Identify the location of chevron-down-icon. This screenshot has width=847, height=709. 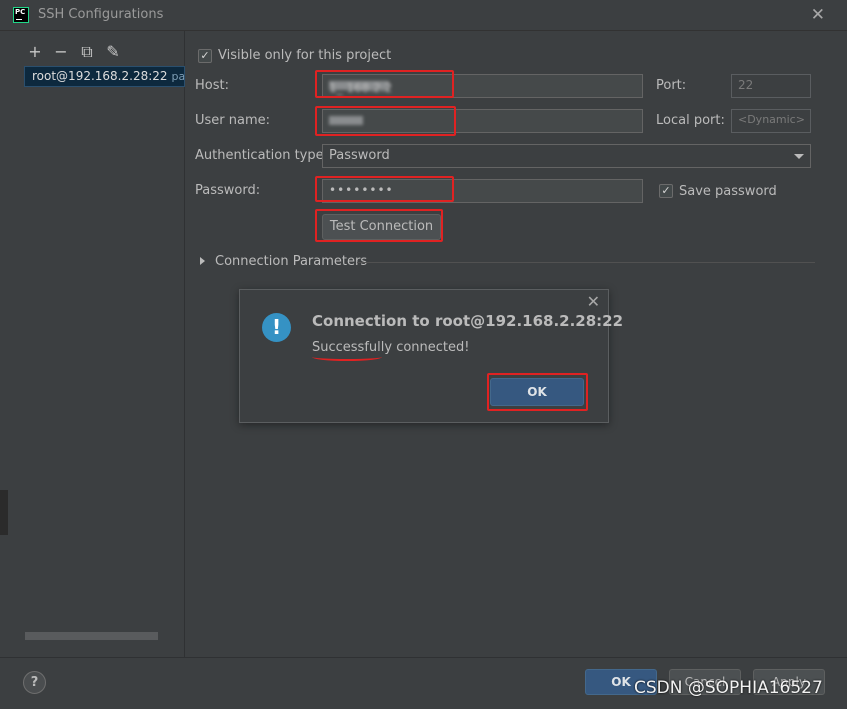
(799, 156).